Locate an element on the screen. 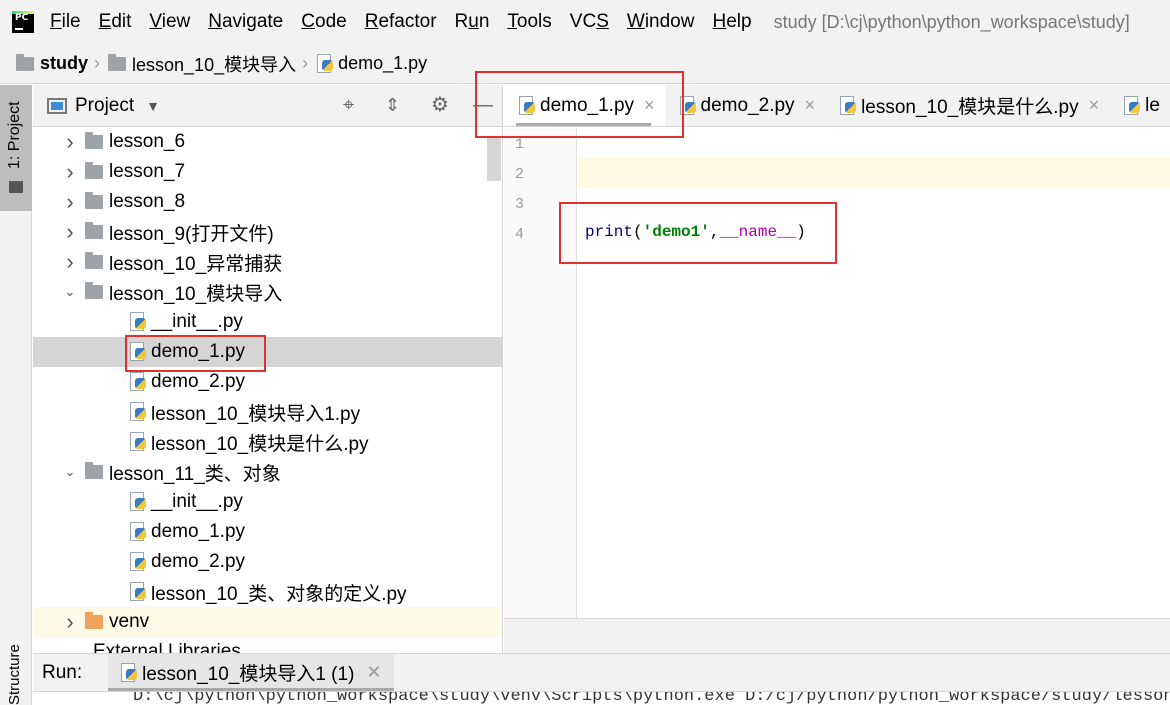 Image resolution: width=1170 pixels, height=705 pixels. editor-tab-label: demo_1.py is located at coordinates (587, 105).